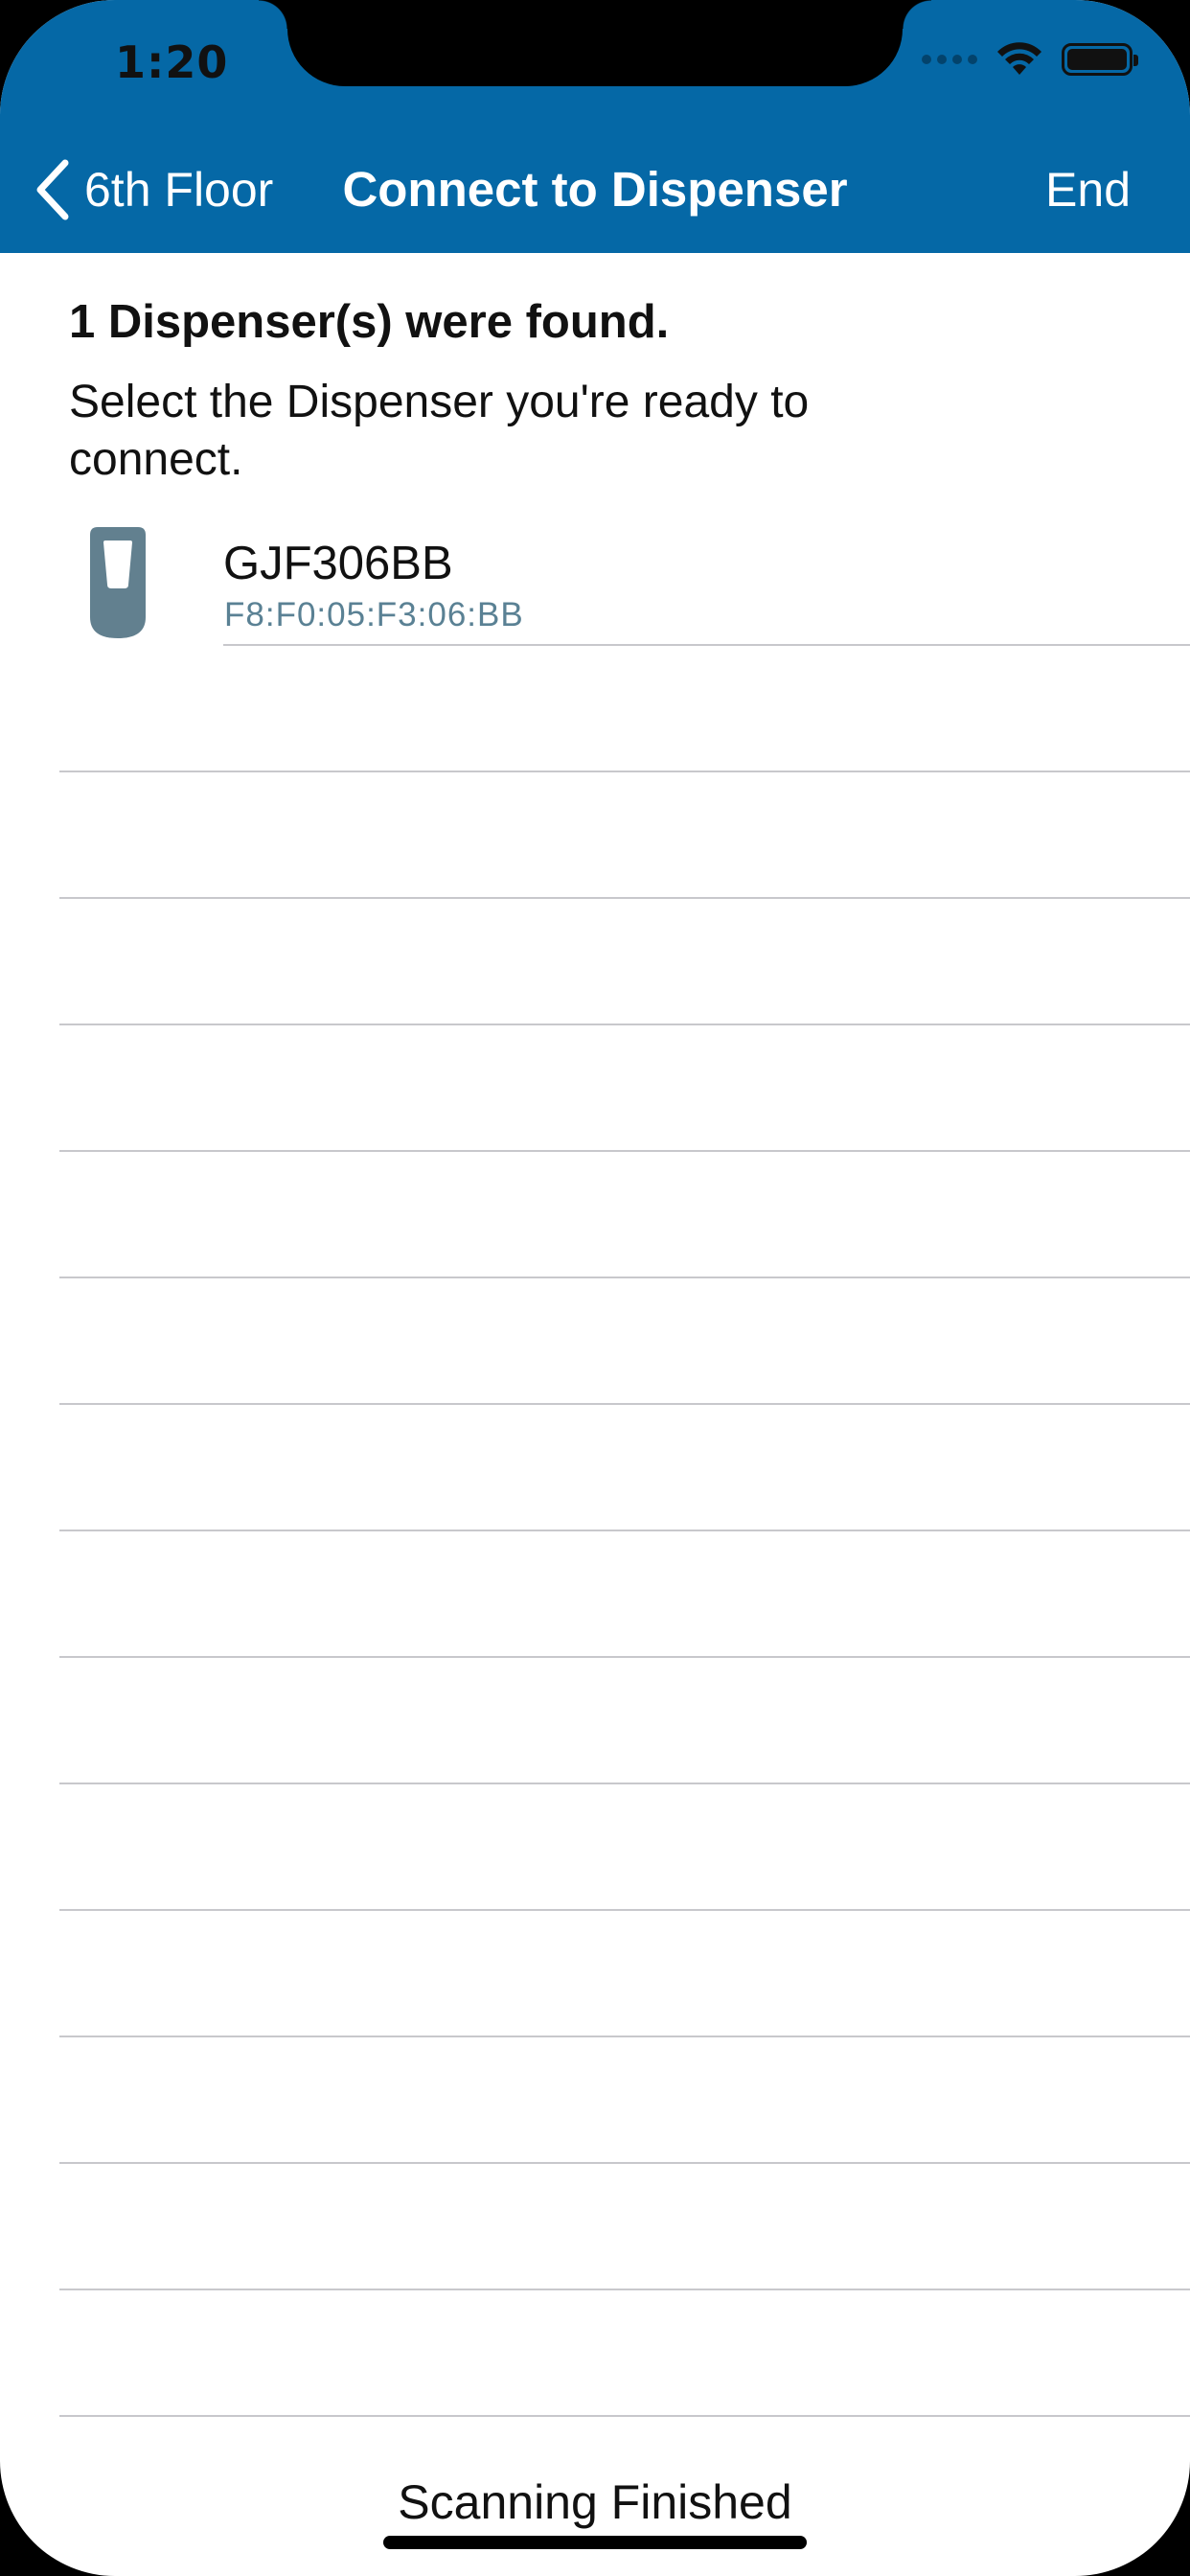 This screenshot has width=1190, height=2576. I want to click on battery-icon, so click(1100, 59).